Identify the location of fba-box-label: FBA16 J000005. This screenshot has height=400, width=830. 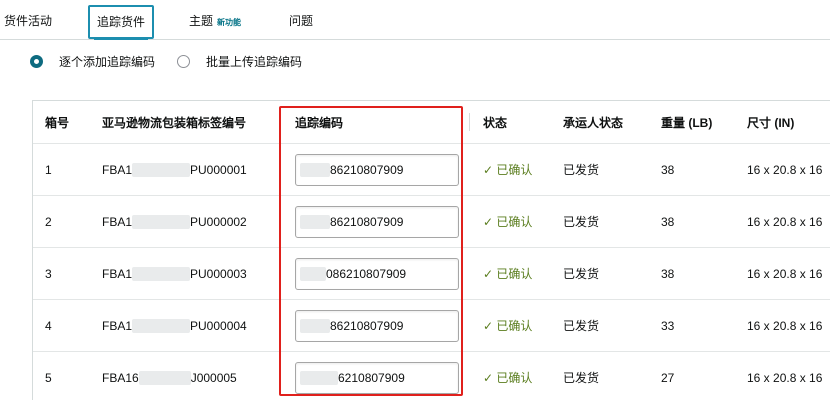
(169, 376).